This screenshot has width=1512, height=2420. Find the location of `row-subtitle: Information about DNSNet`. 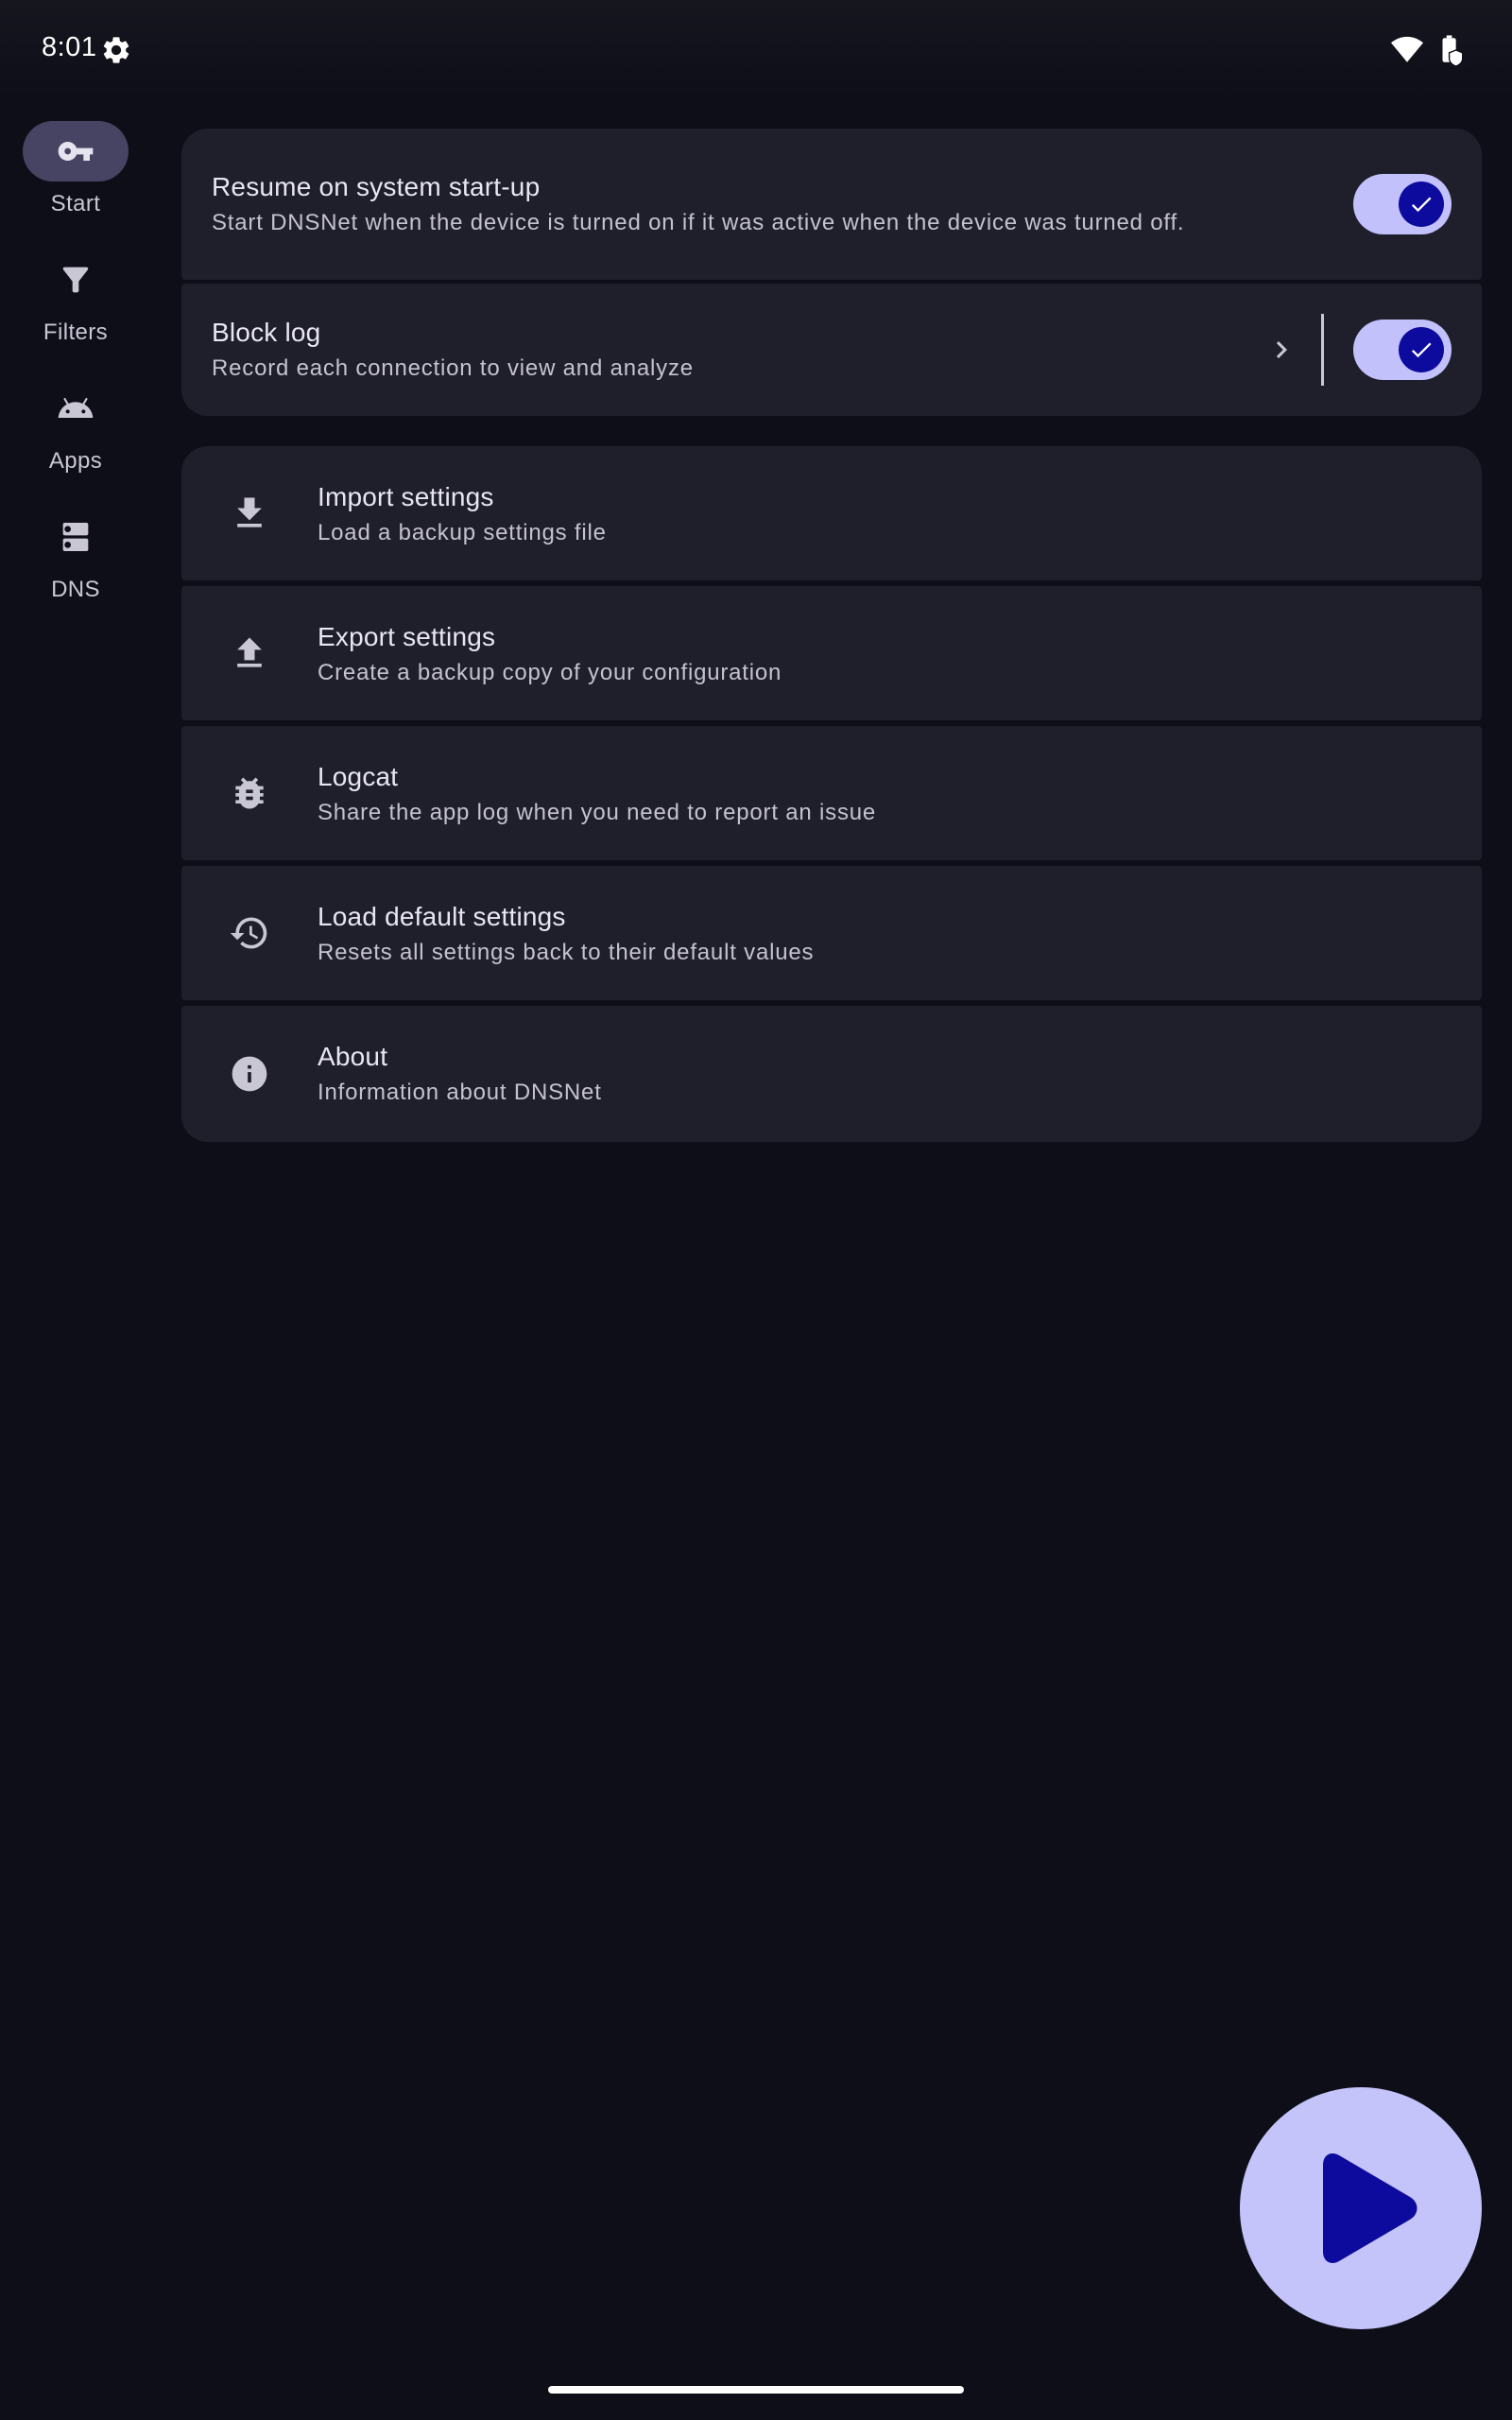

row-subtitle: Information about DNSNet is located at coordinates (460, 1092).